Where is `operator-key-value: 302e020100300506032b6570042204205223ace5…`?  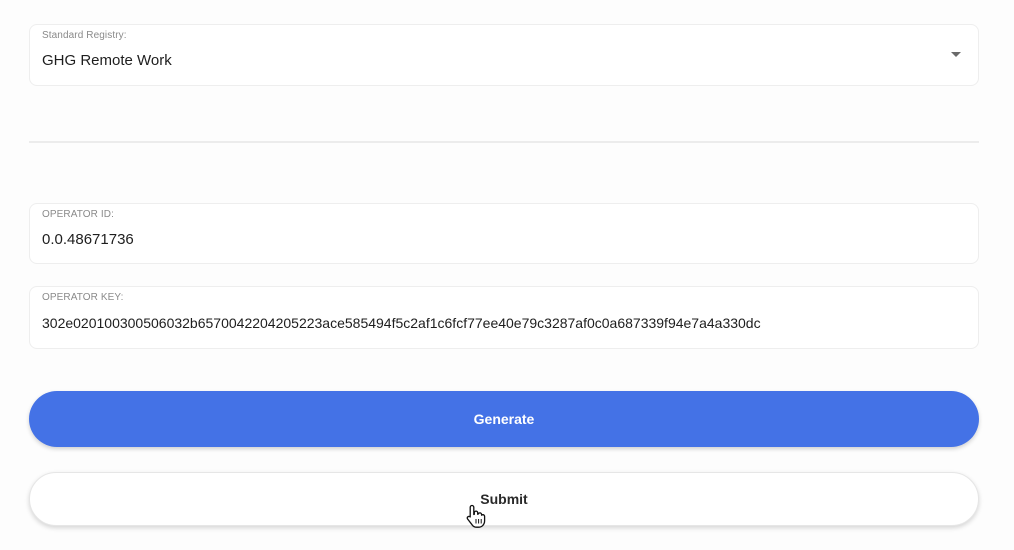 operator-key-value: 302e020100300506032b6570042204205223ace5… is located at coordinates (401, 323).